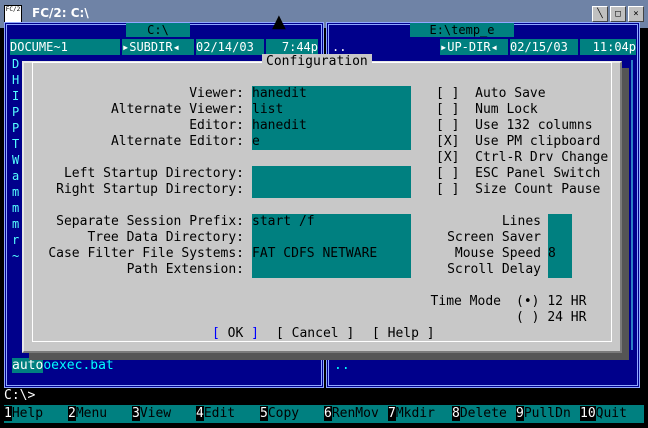  What do you see at coordinates (15, 80) in the screenshot?
I see `left-panel-entry-fragment: H` at bounding box center [15, 80].